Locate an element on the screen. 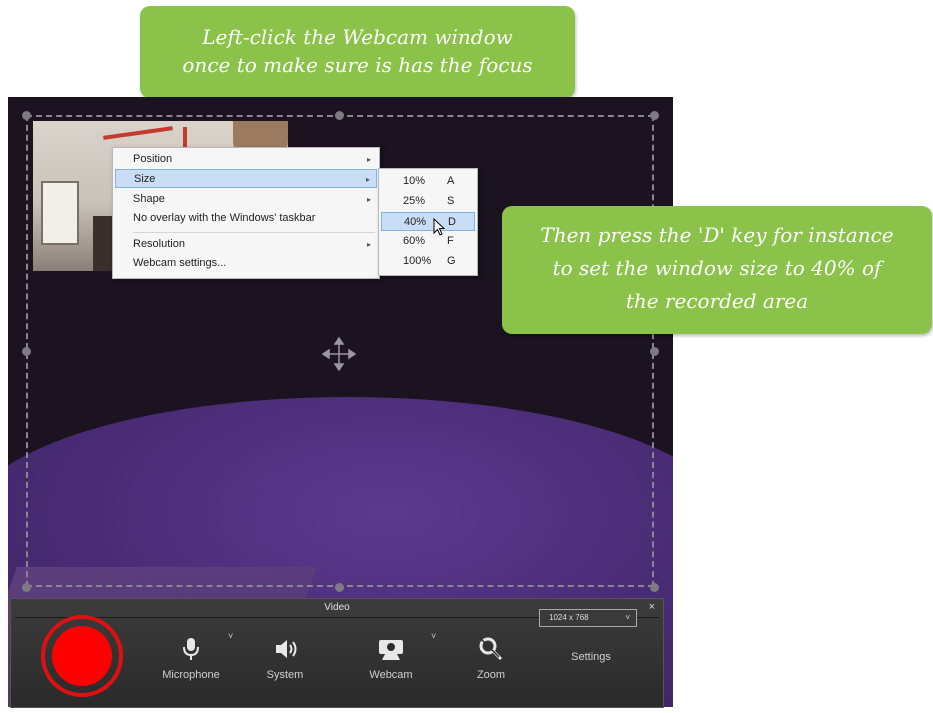 This screenshot has width=933, height=713. record-button is located at coordinates (82, 656).